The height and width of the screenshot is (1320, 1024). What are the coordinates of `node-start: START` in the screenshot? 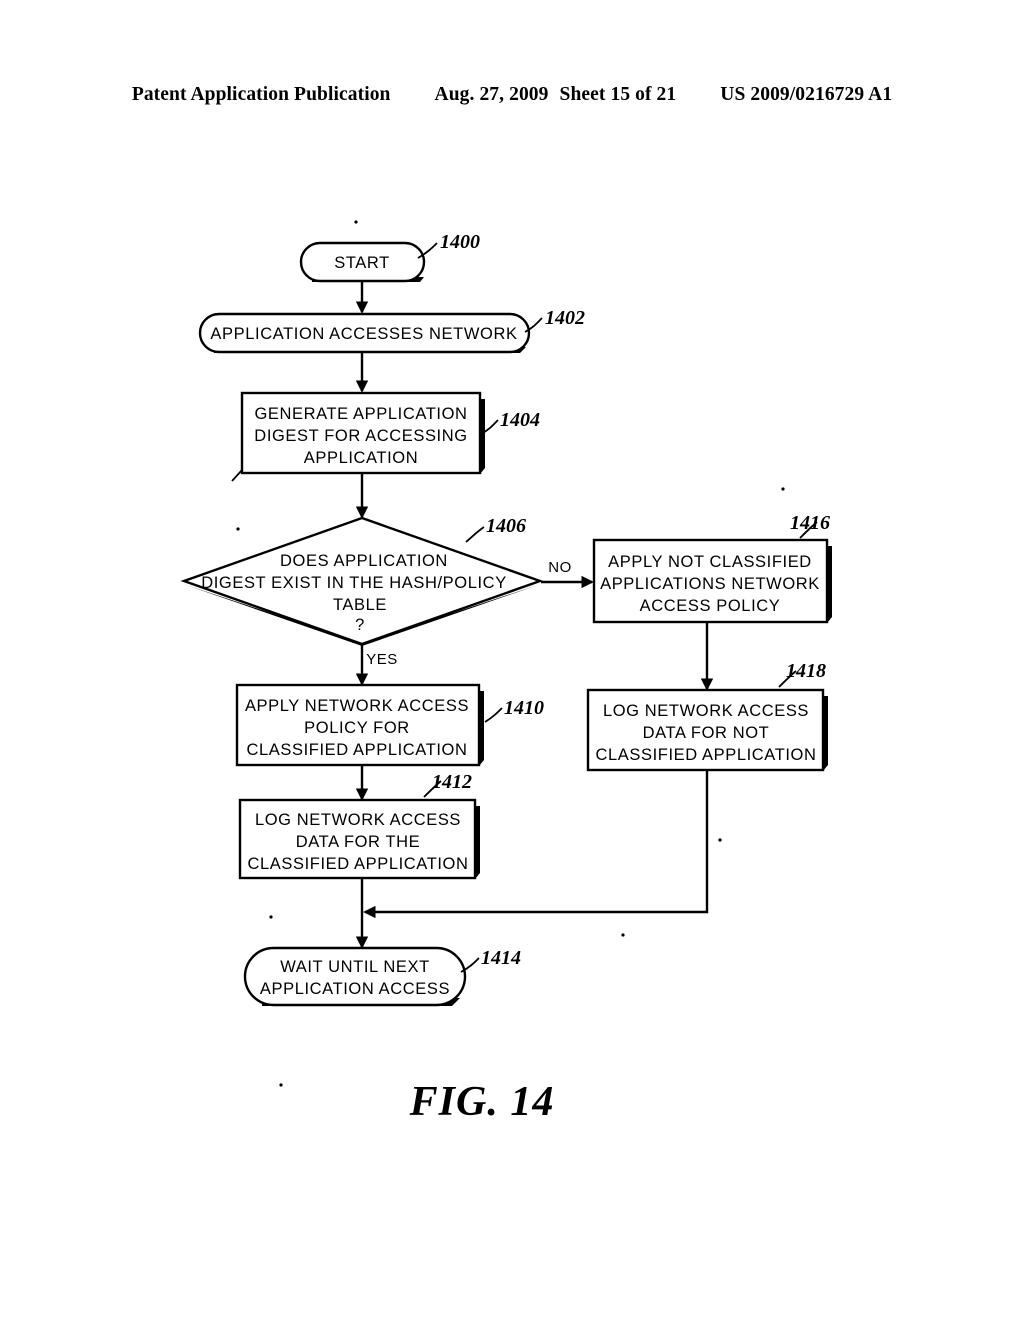 It's located at (362, 262).